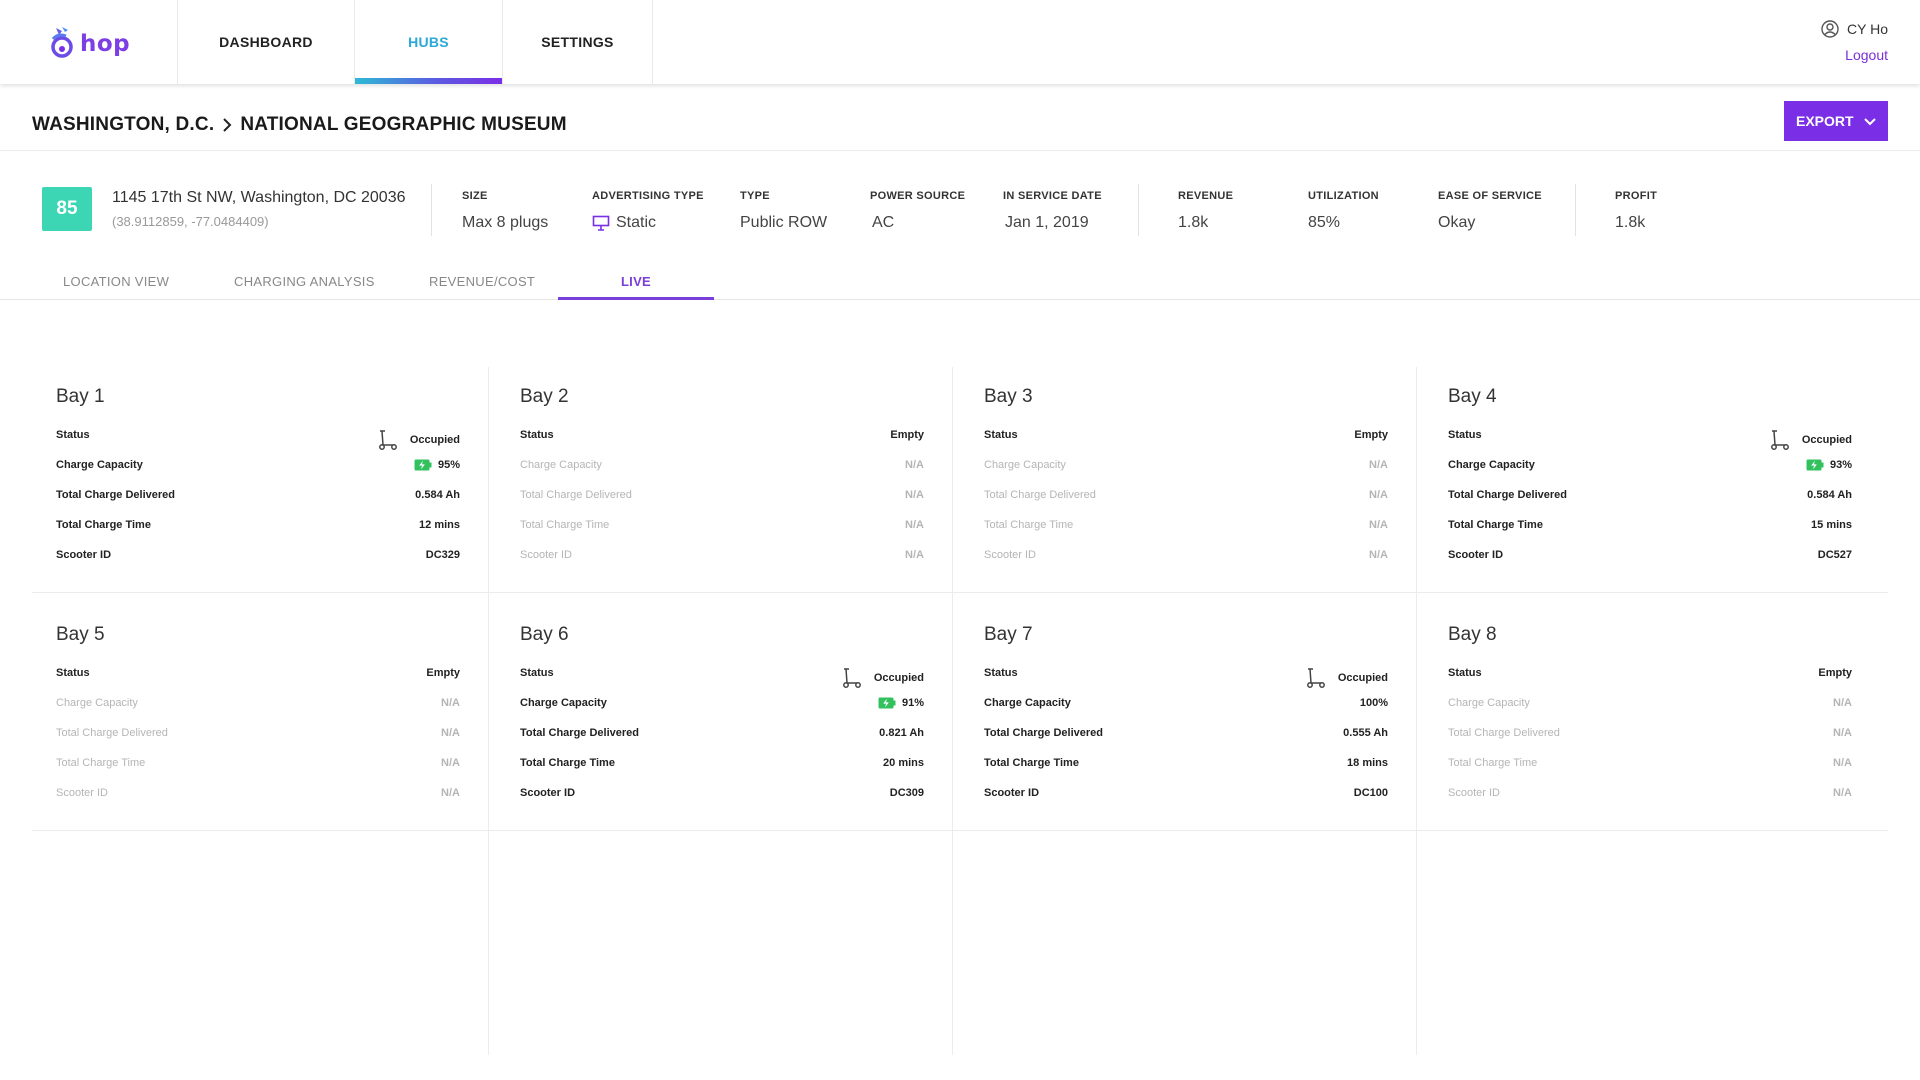  What do you see at coordinates (1650, 437) in the screenshot?
I see `bay-row-status: Status Occupied` at bounding box center [1650, 437].